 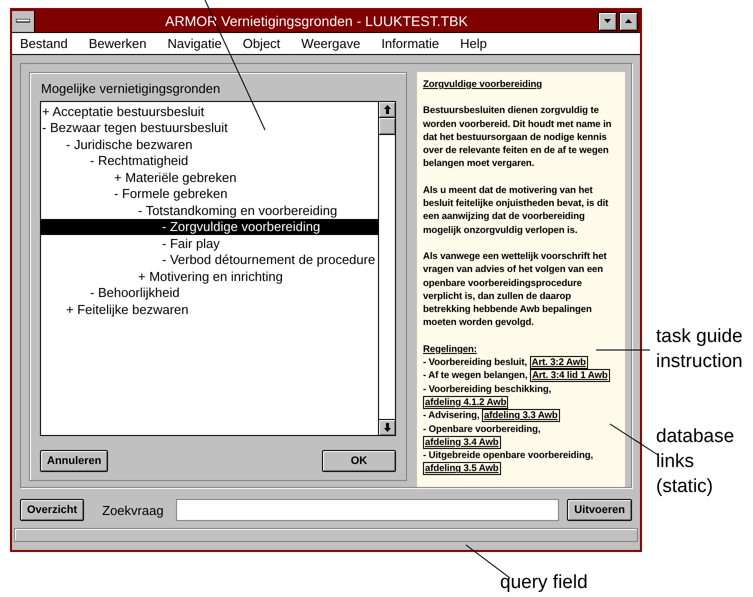 I want to click on tree-item: - Fair play, so click(x=209, y=243).